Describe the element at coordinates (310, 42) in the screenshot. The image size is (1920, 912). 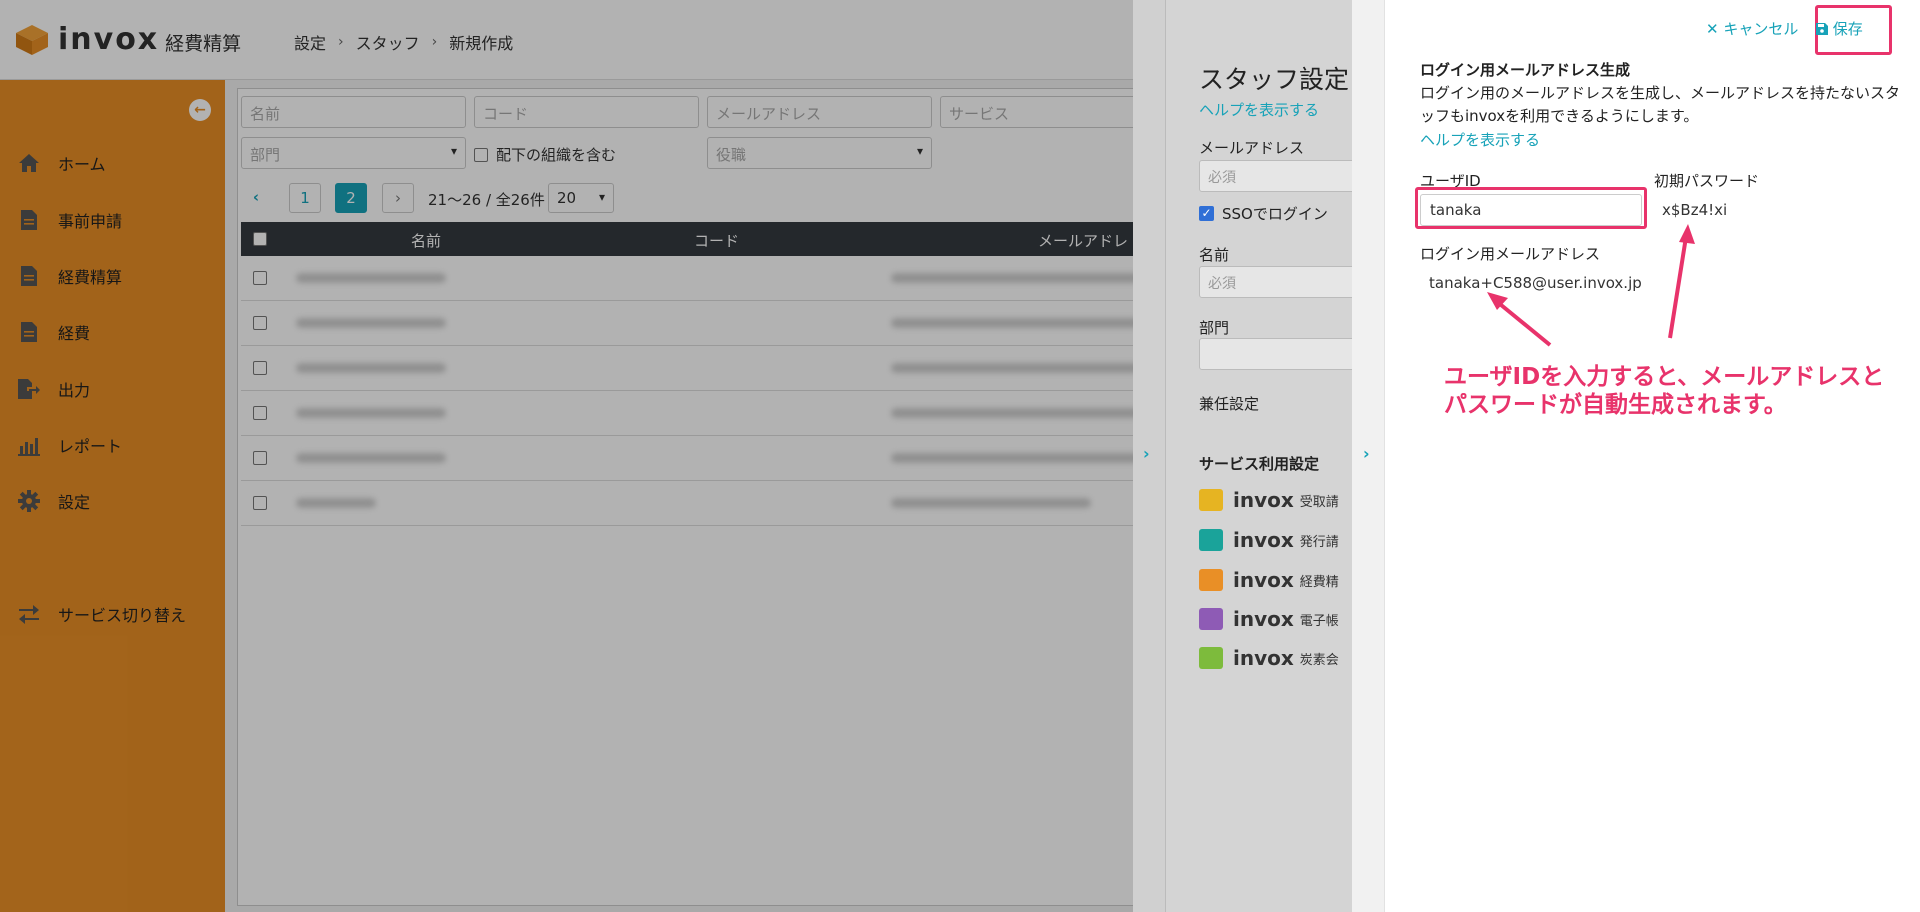
I see `breadcrumb-item-settings: 設定` at that location.